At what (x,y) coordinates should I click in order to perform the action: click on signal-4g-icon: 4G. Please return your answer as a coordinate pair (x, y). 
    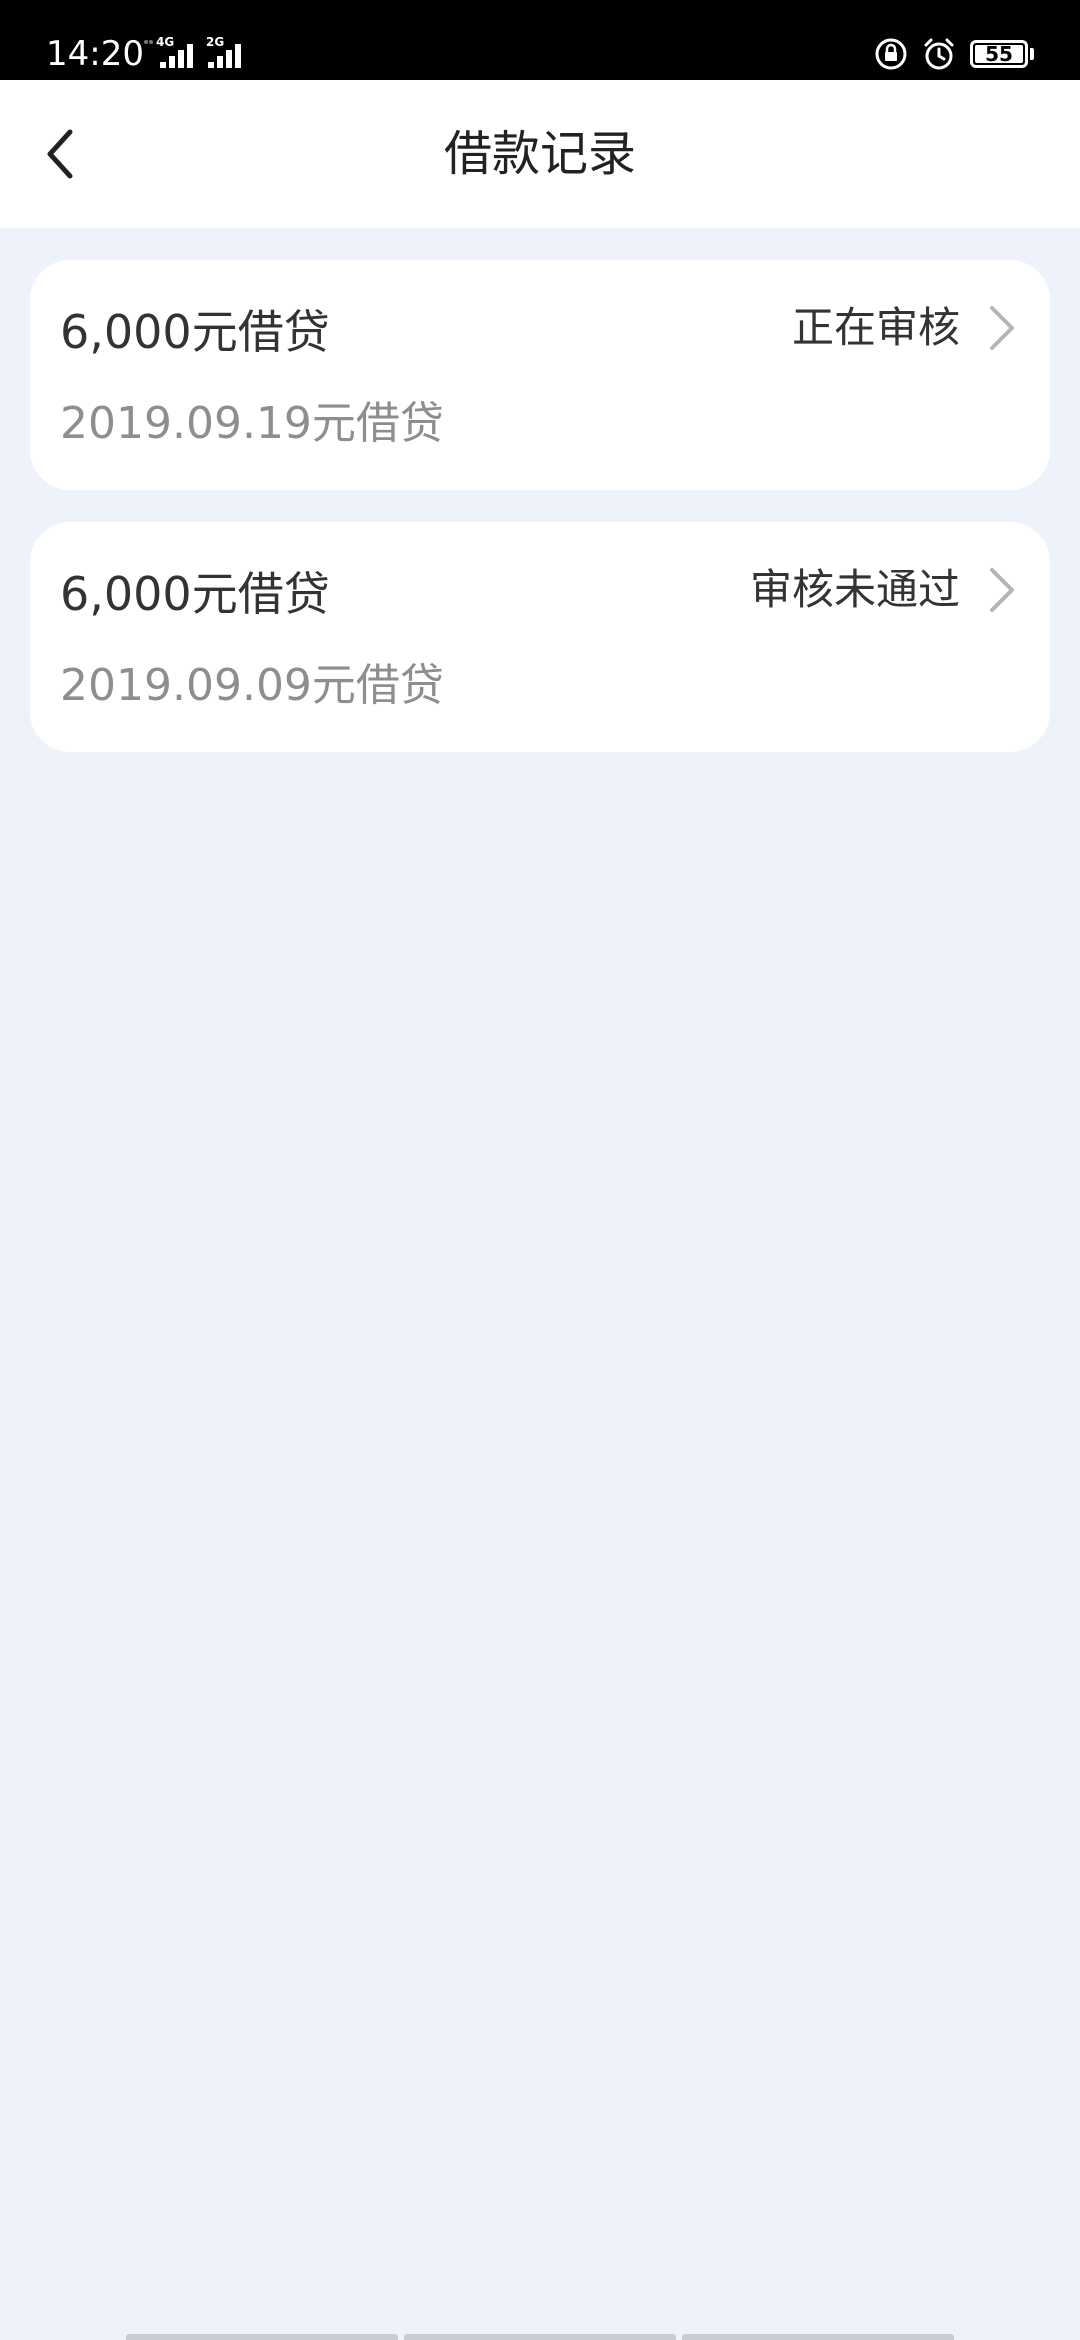
    Looking at the image, I should click on (168, 51).